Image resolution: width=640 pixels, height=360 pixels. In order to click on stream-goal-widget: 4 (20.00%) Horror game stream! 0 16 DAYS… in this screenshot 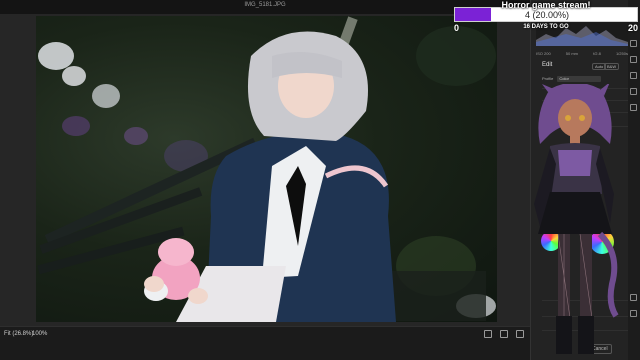, I will do `click(546, 17)`.